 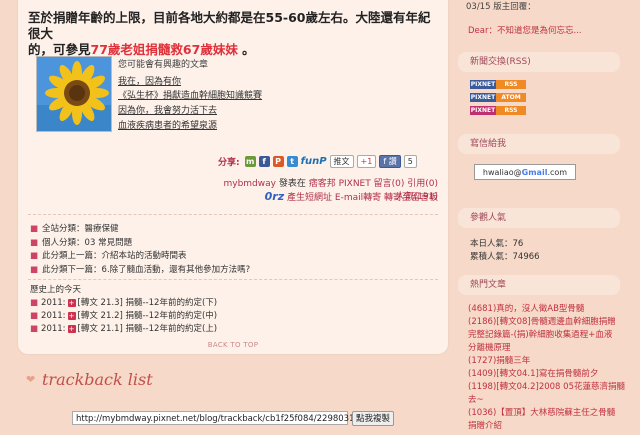 What do you see at coordinates (264, 161) in the screenshot?
I see `share-facebook-icon: f` at bounding box center [264, 161].